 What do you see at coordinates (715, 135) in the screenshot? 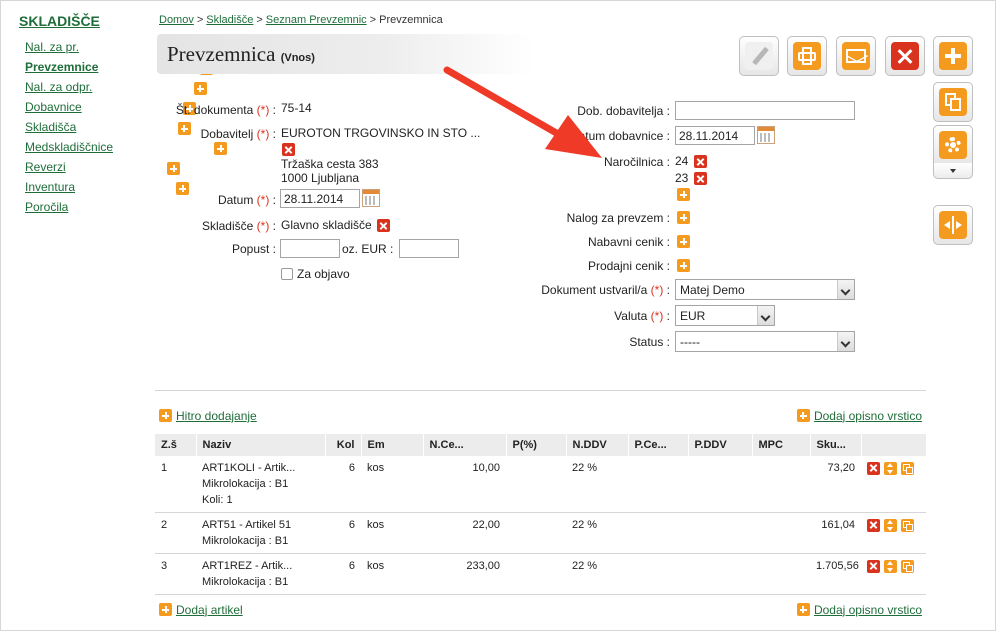
I see `delivery-date-input` at bounding box center [715, 135].